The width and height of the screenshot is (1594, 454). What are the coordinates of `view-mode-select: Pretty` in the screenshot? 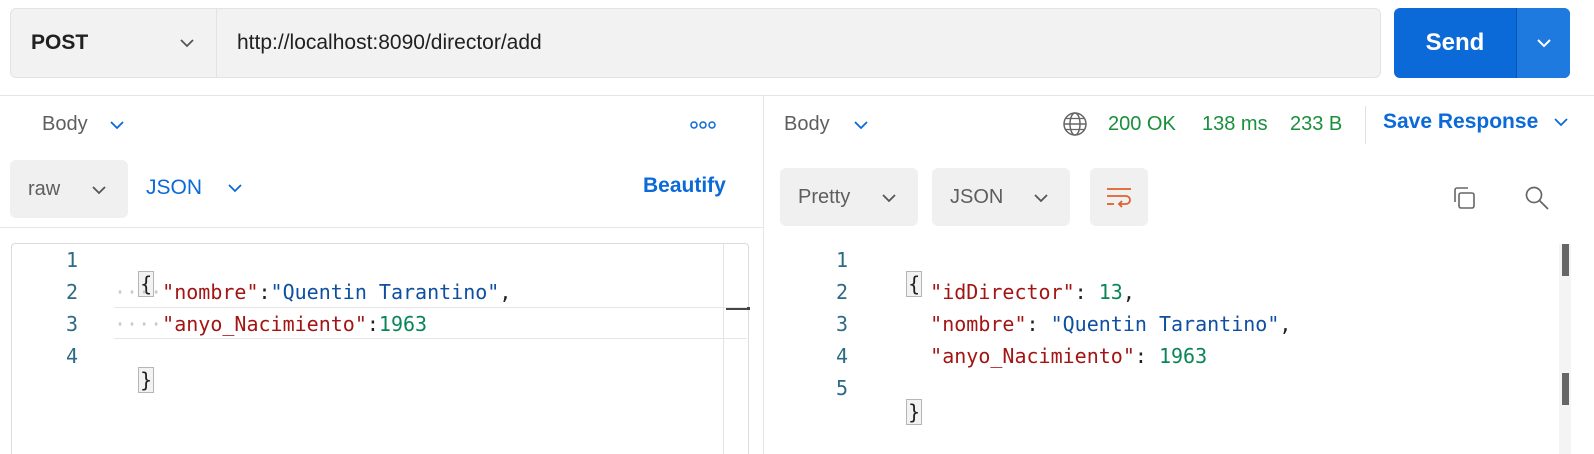 It's located at (849, 197).